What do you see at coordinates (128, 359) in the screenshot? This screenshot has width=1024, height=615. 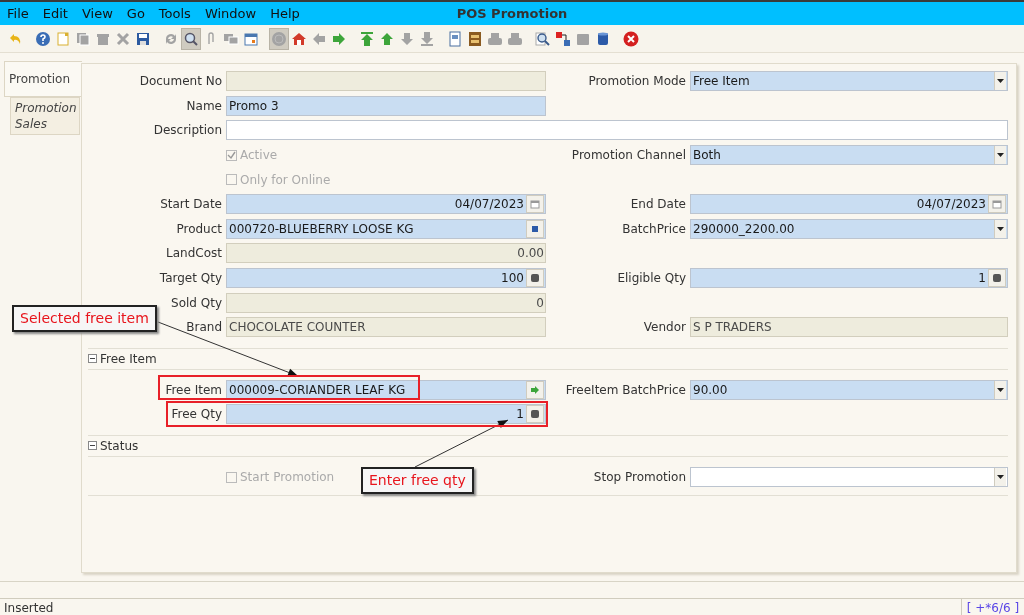 I see `section-title: Free Item` at bounding box center [128, 359].